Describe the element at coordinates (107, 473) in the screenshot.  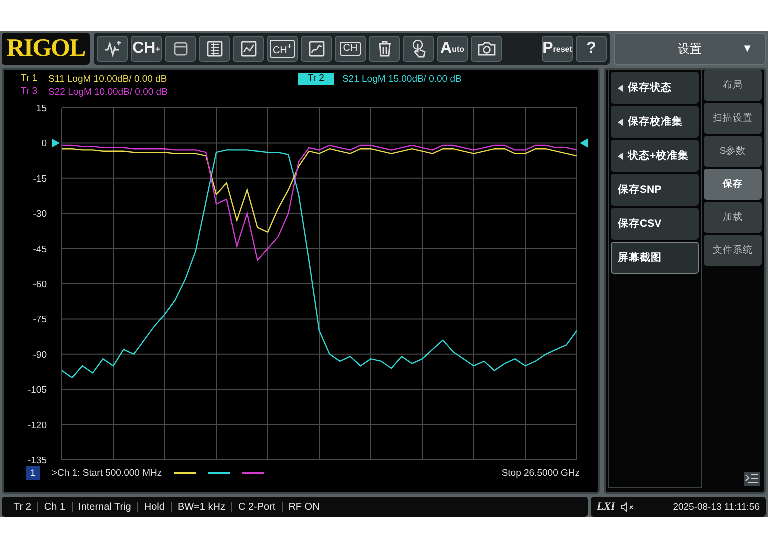
I see `start-frequency: >Ch 1: Start 500.000 MHz` at that location.